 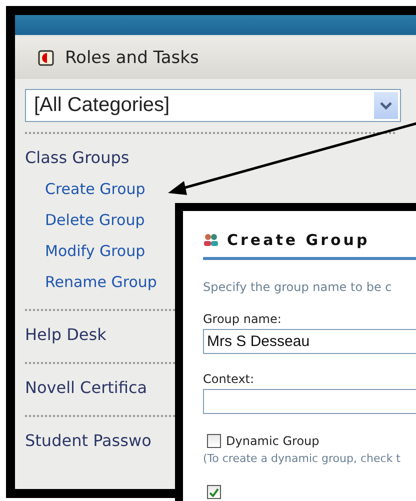 What do you see at coordinates (211, 240) in the screenshot?
I see `group-icon` at bounding box center [211, 240].